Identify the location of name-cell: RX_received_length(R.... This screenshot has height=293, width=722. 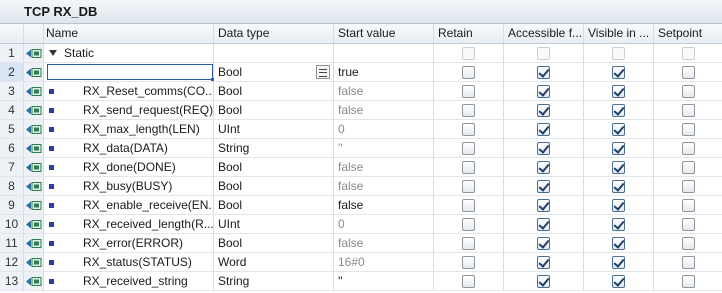
(129, 224).